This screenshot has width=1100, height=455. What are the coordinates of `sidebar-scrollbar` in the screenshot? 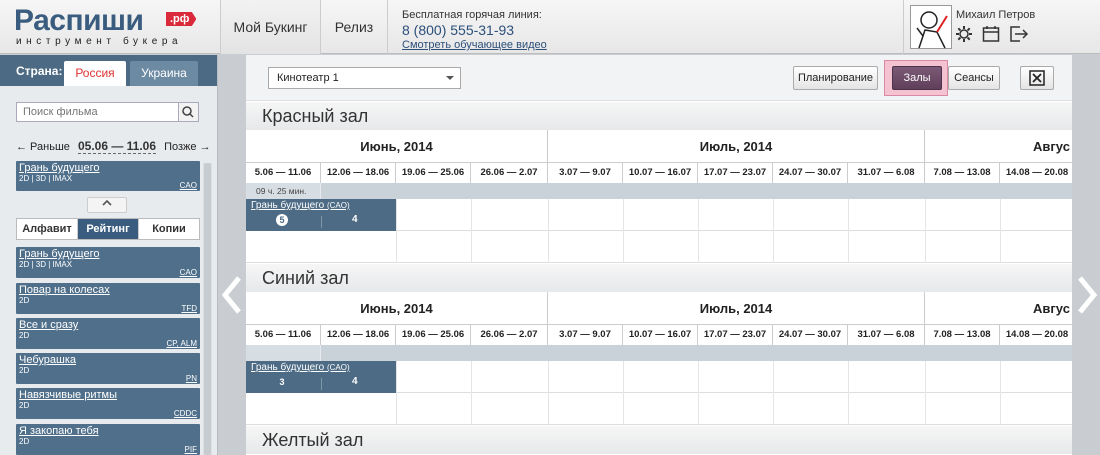 It's located at (207, 309).